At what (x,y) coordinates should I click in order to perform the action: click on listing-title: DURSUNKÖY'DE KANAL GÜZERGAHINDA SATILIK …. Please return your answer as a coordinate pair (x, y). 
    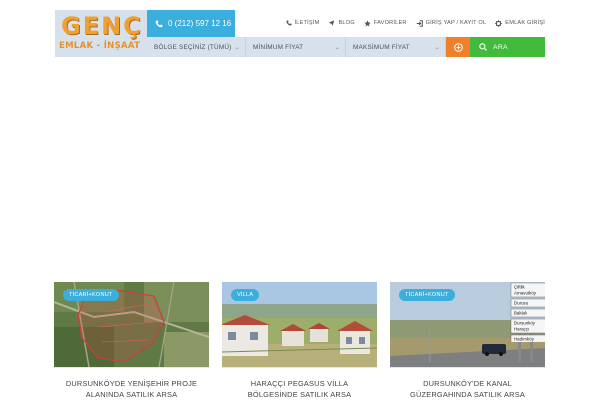
    Looking at the image, I should click on (467, 389).